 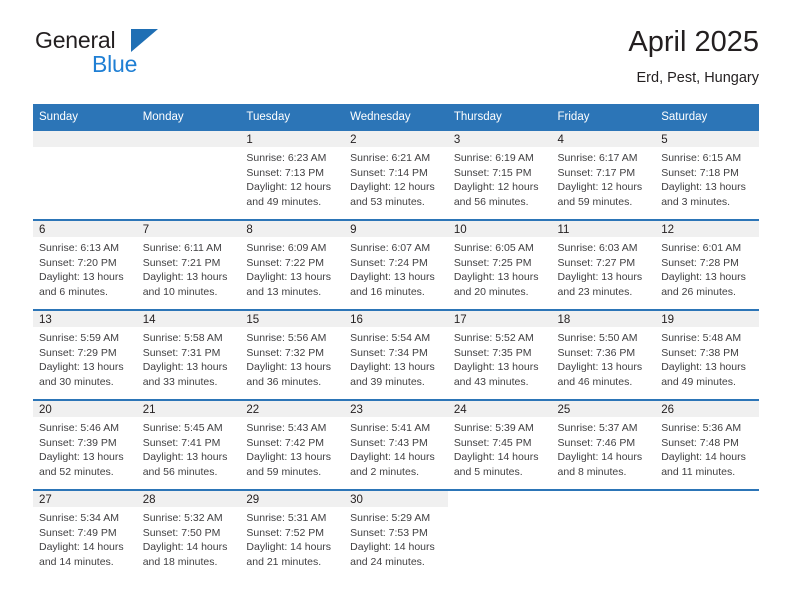 I want to click on sunrise-text: Sunrise: 5:58 AM, so click(x=182, y=338).